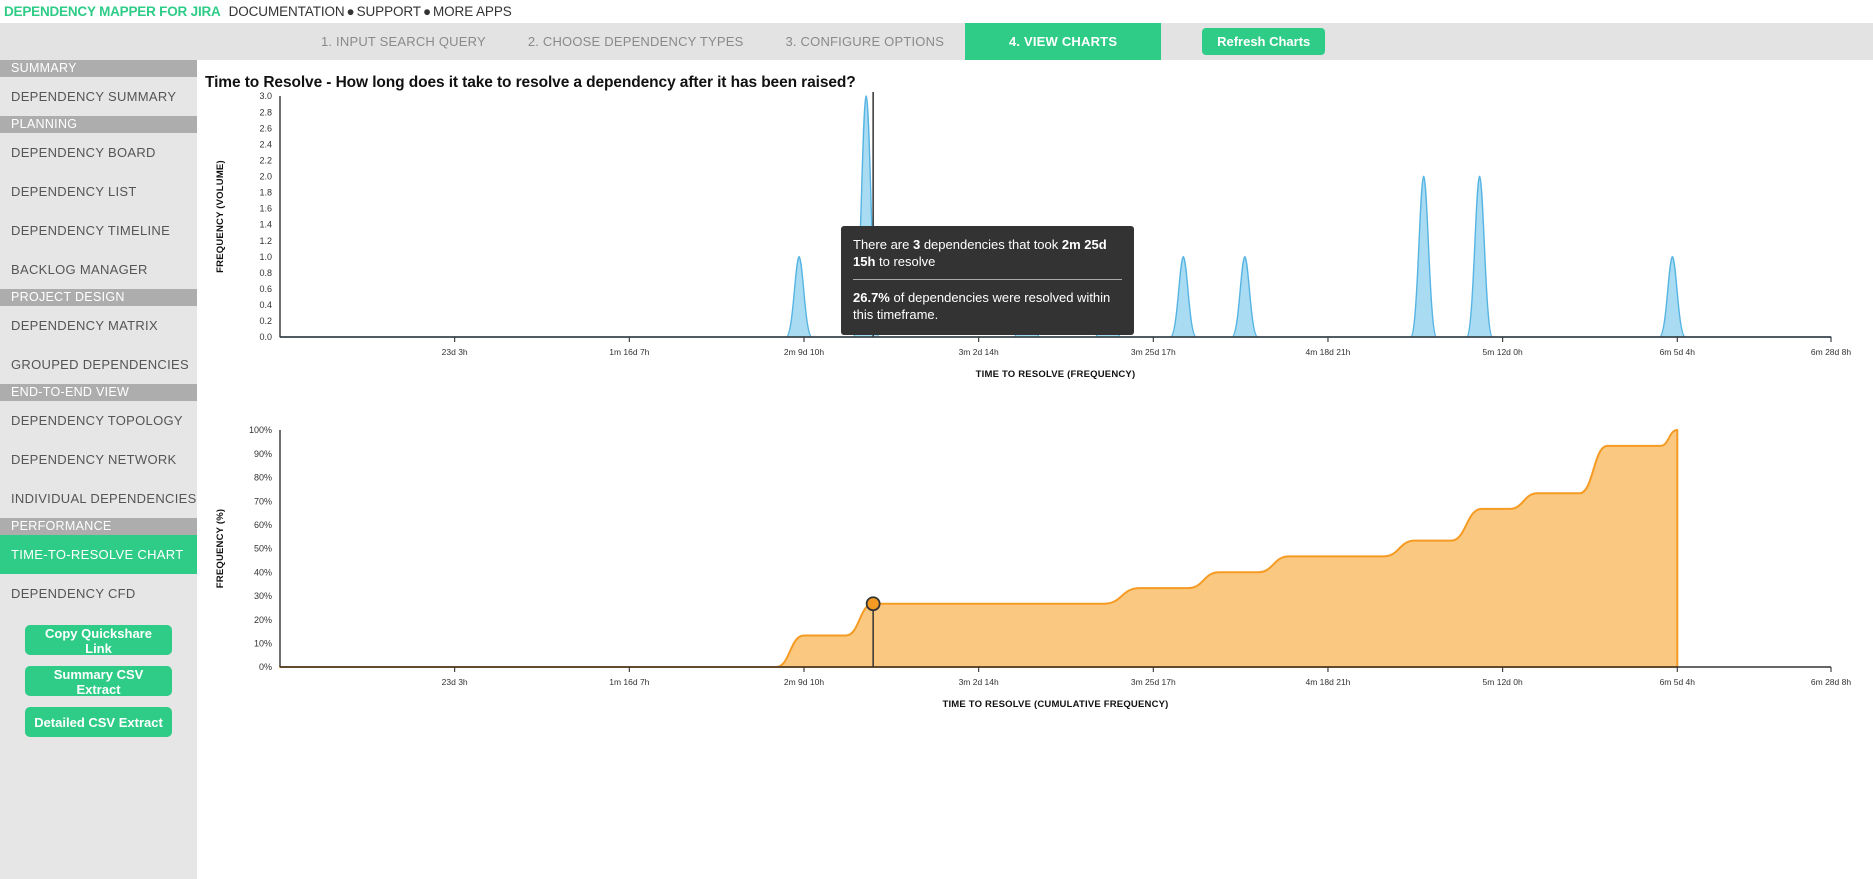 The height and width of the screenshot is (879, 1873). Describe the element at coordinates (98, 681) in the screenshot. I see `summary-csv-extract-button: Summary CSV Extract` at that location.